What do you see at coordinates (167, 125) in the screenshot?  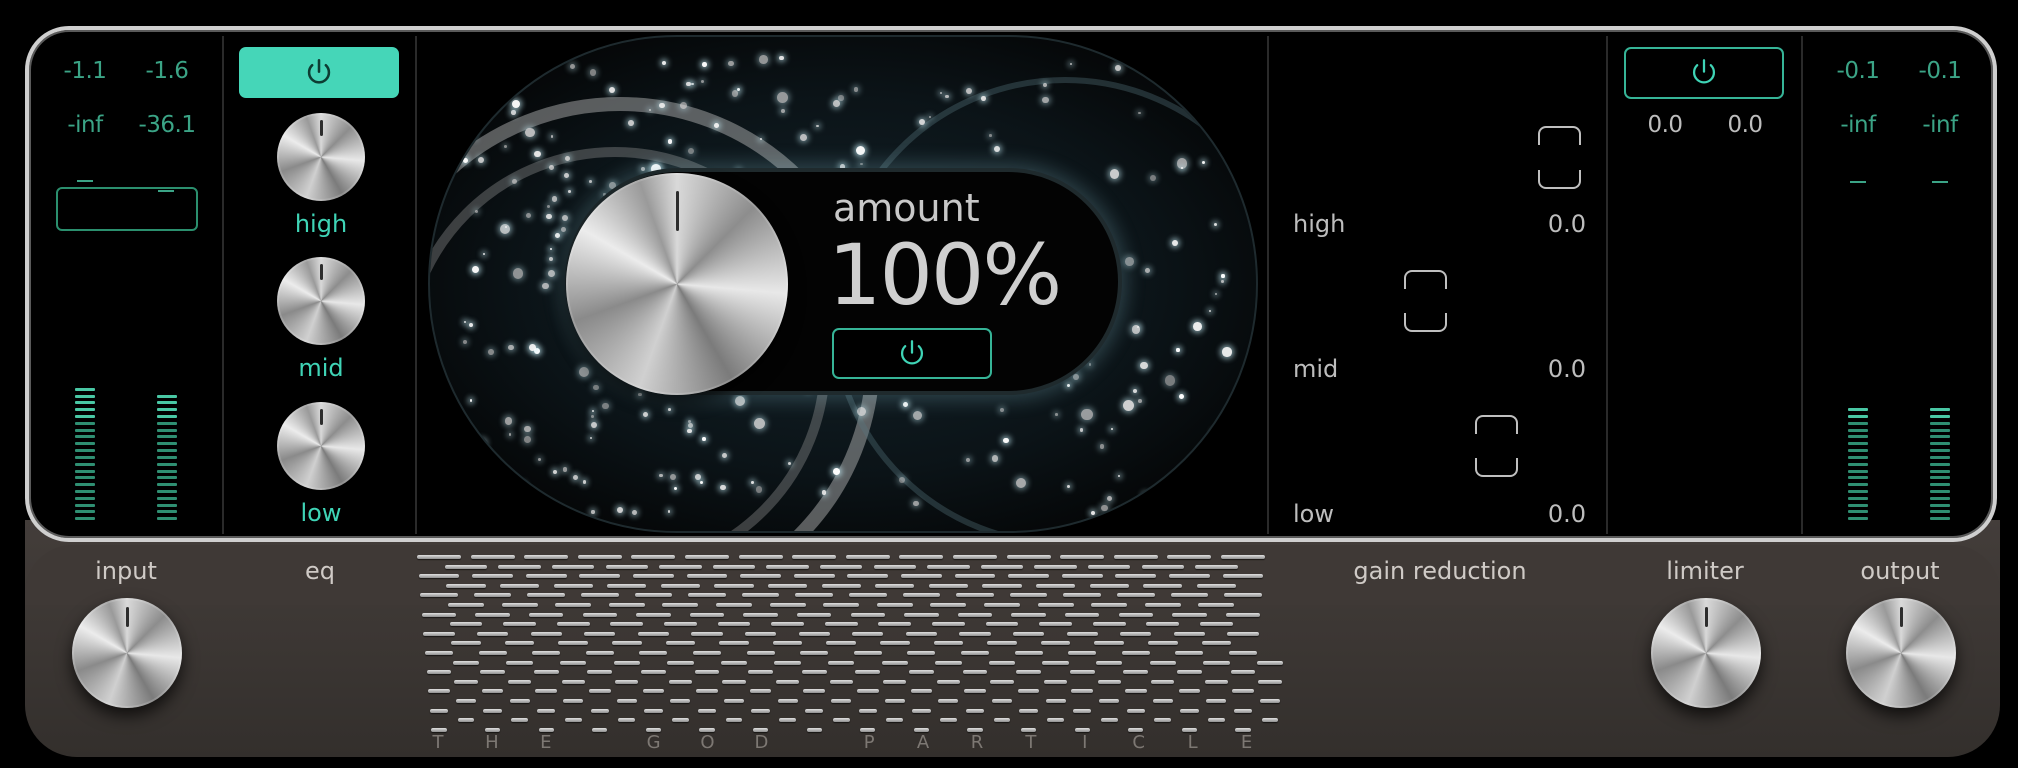 I see `input-rms-right: -36.1` at bounding box center [167, 125].